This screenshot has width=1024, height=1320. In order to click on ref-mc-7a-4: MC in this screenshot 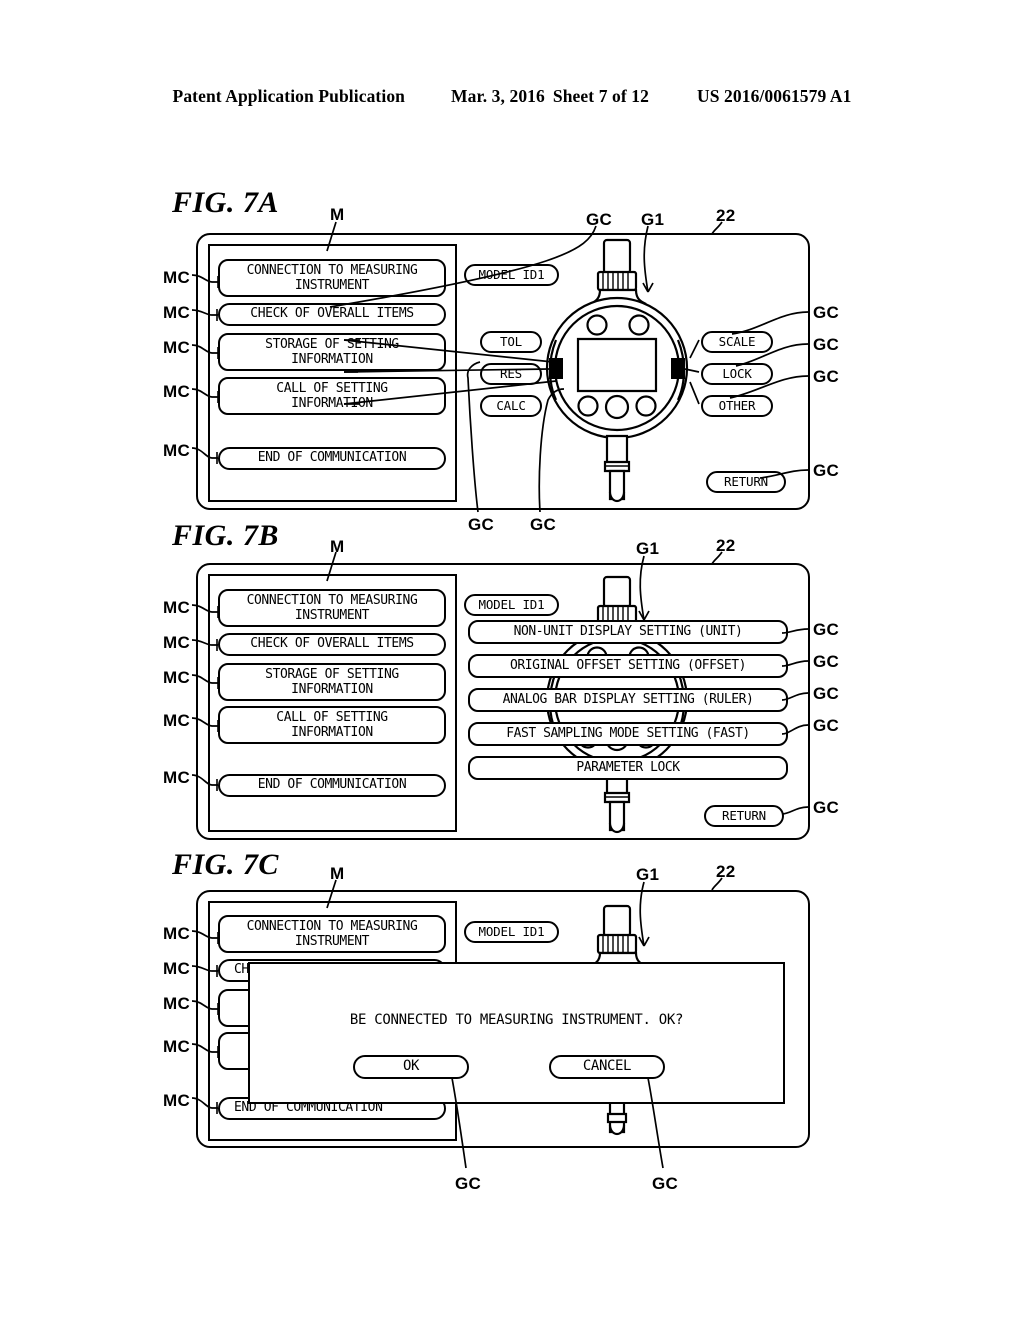, I will do `click(177, 391)`.